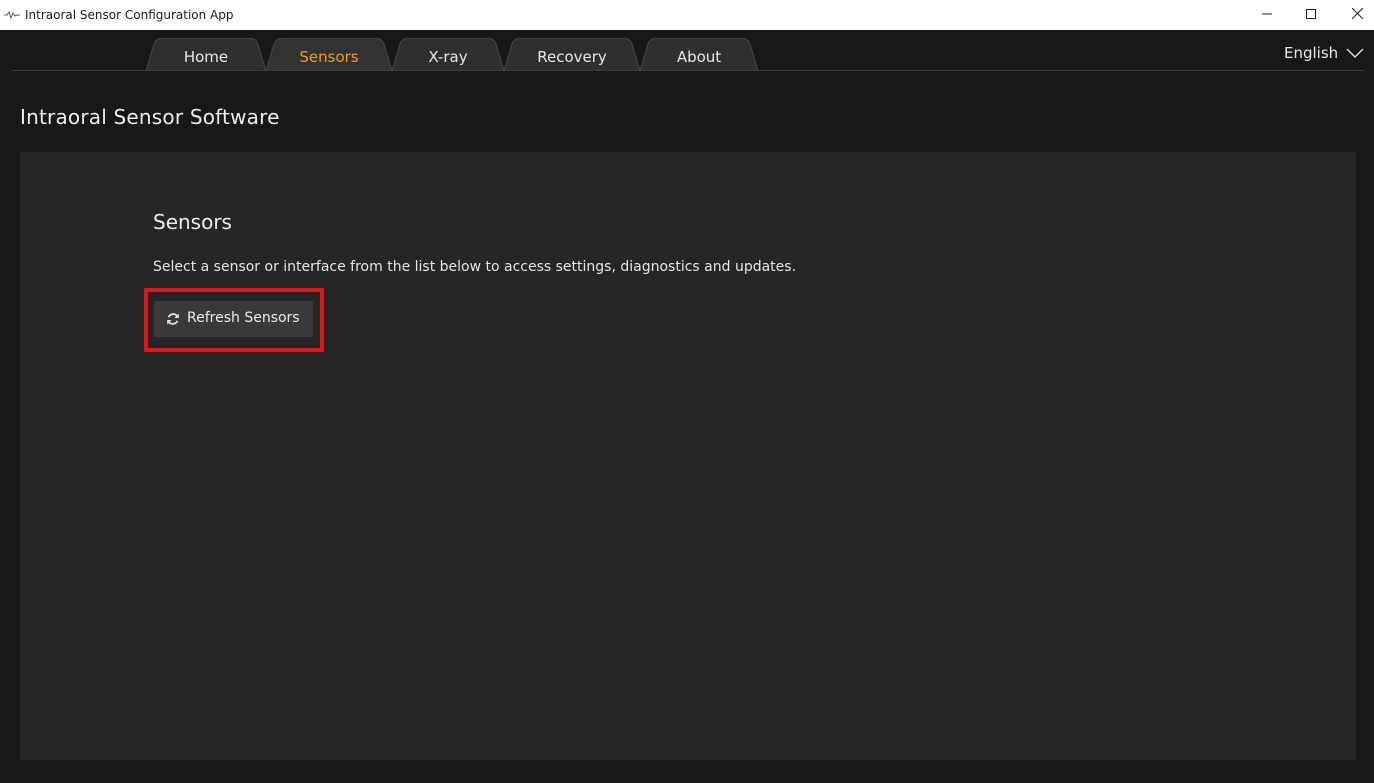  What do you see at coordinates (192, 222) in the screenshot?
I see `section-title: Sensors` at bounding box center [192, 222].